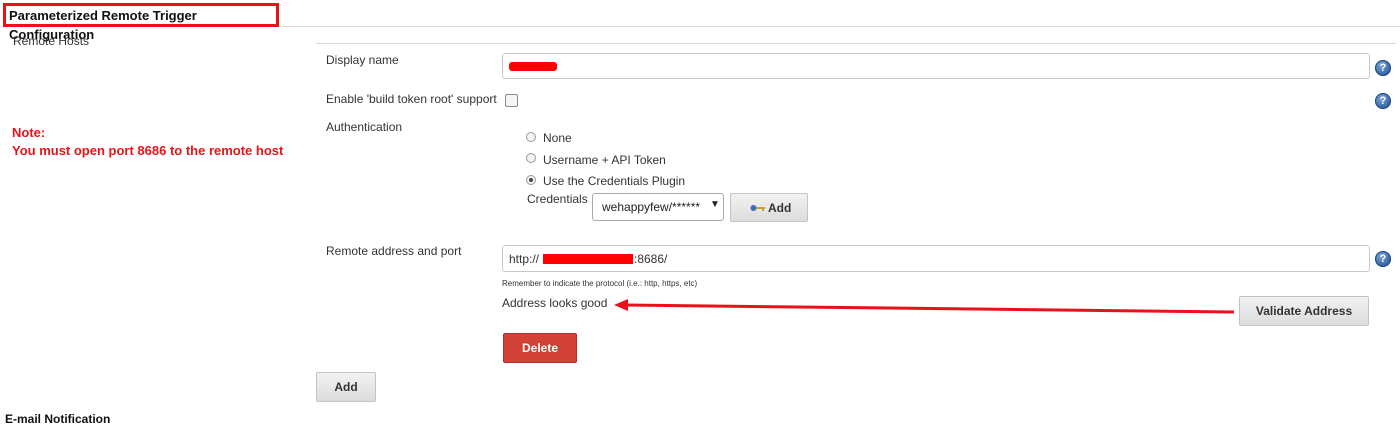 The height and width of the screenshot is (426, 1400). What do you see at coordinates (557, 138) in the screenshot?
I see `auth-option-none-label: None` at bounding box center [557, 138].